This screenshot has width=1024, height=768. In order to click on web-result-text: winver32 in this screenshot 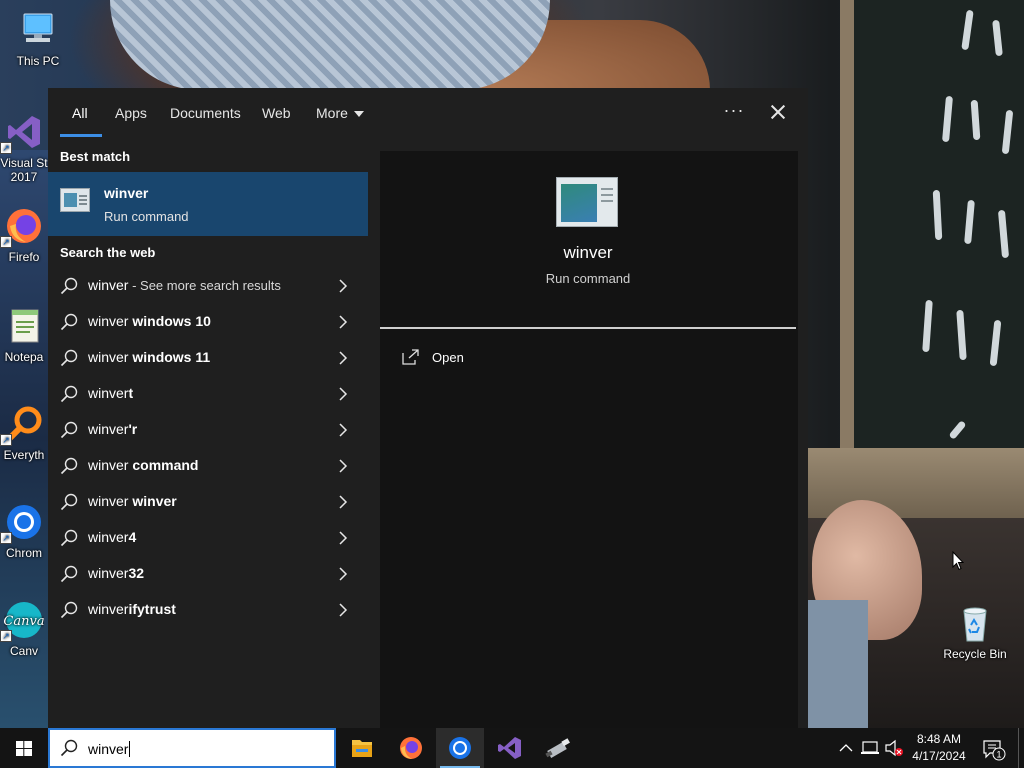, I will do `click(116, 573)`.